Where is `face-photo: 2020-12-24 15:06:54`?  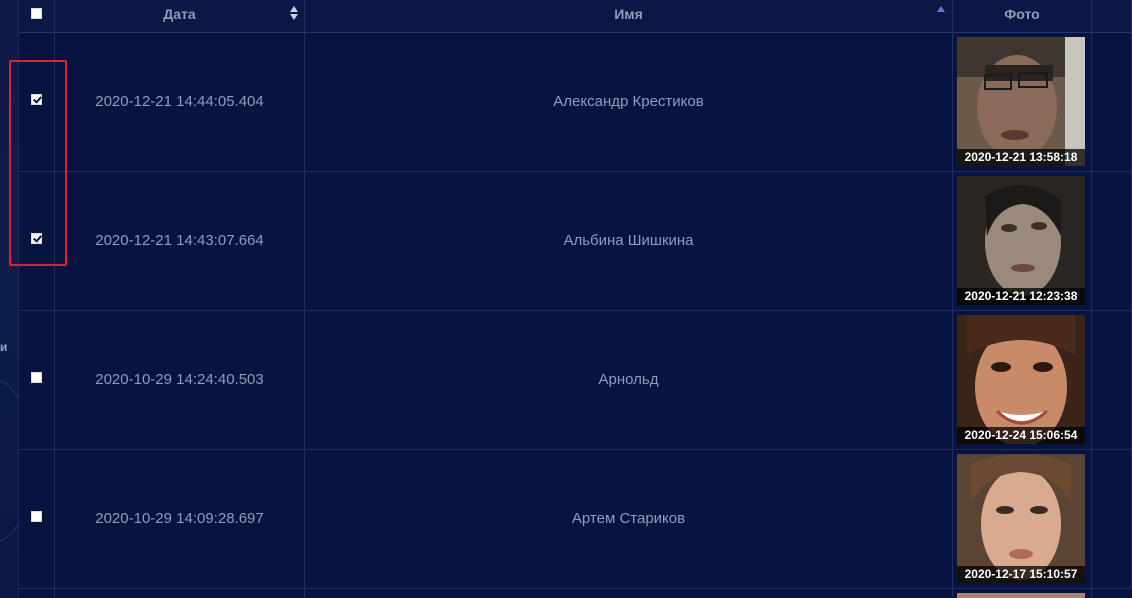 face-photo: 2020-12-24 15:06:54 is located at coordinates (1021, 379).